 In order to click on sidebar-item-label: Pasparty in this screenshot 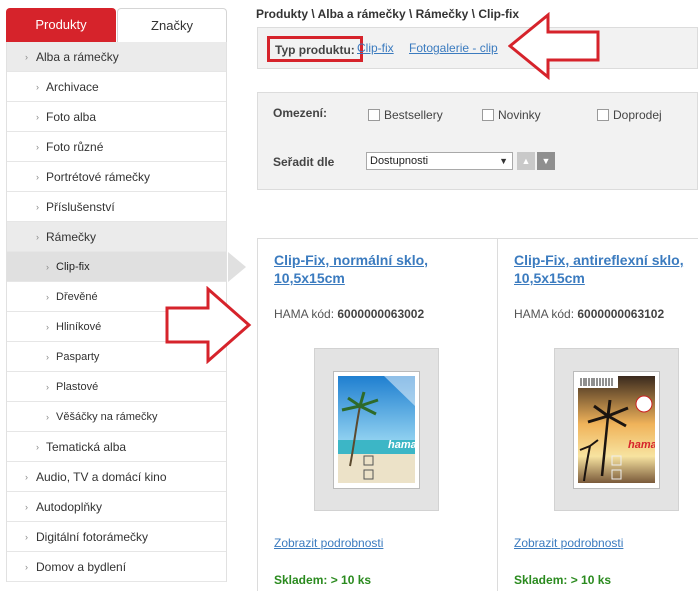, I will do `click(78, 357)`.